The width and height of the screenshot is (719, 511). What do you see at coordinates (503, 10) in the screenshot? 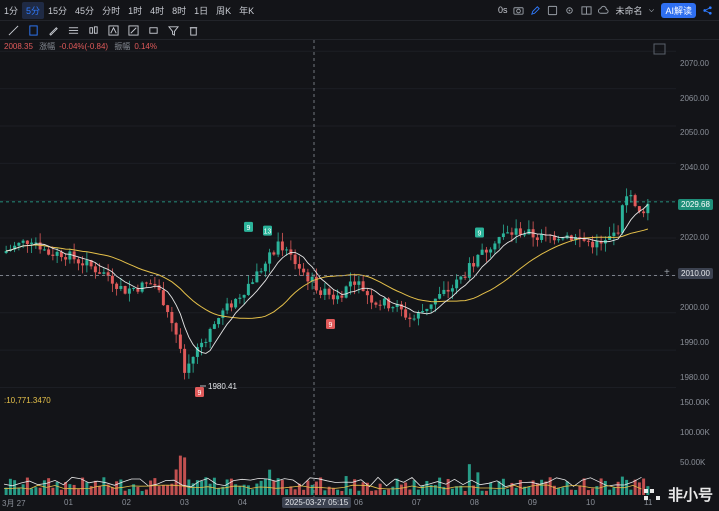
I see `refresh-interval: 0s` at bounding box center [503, 10].